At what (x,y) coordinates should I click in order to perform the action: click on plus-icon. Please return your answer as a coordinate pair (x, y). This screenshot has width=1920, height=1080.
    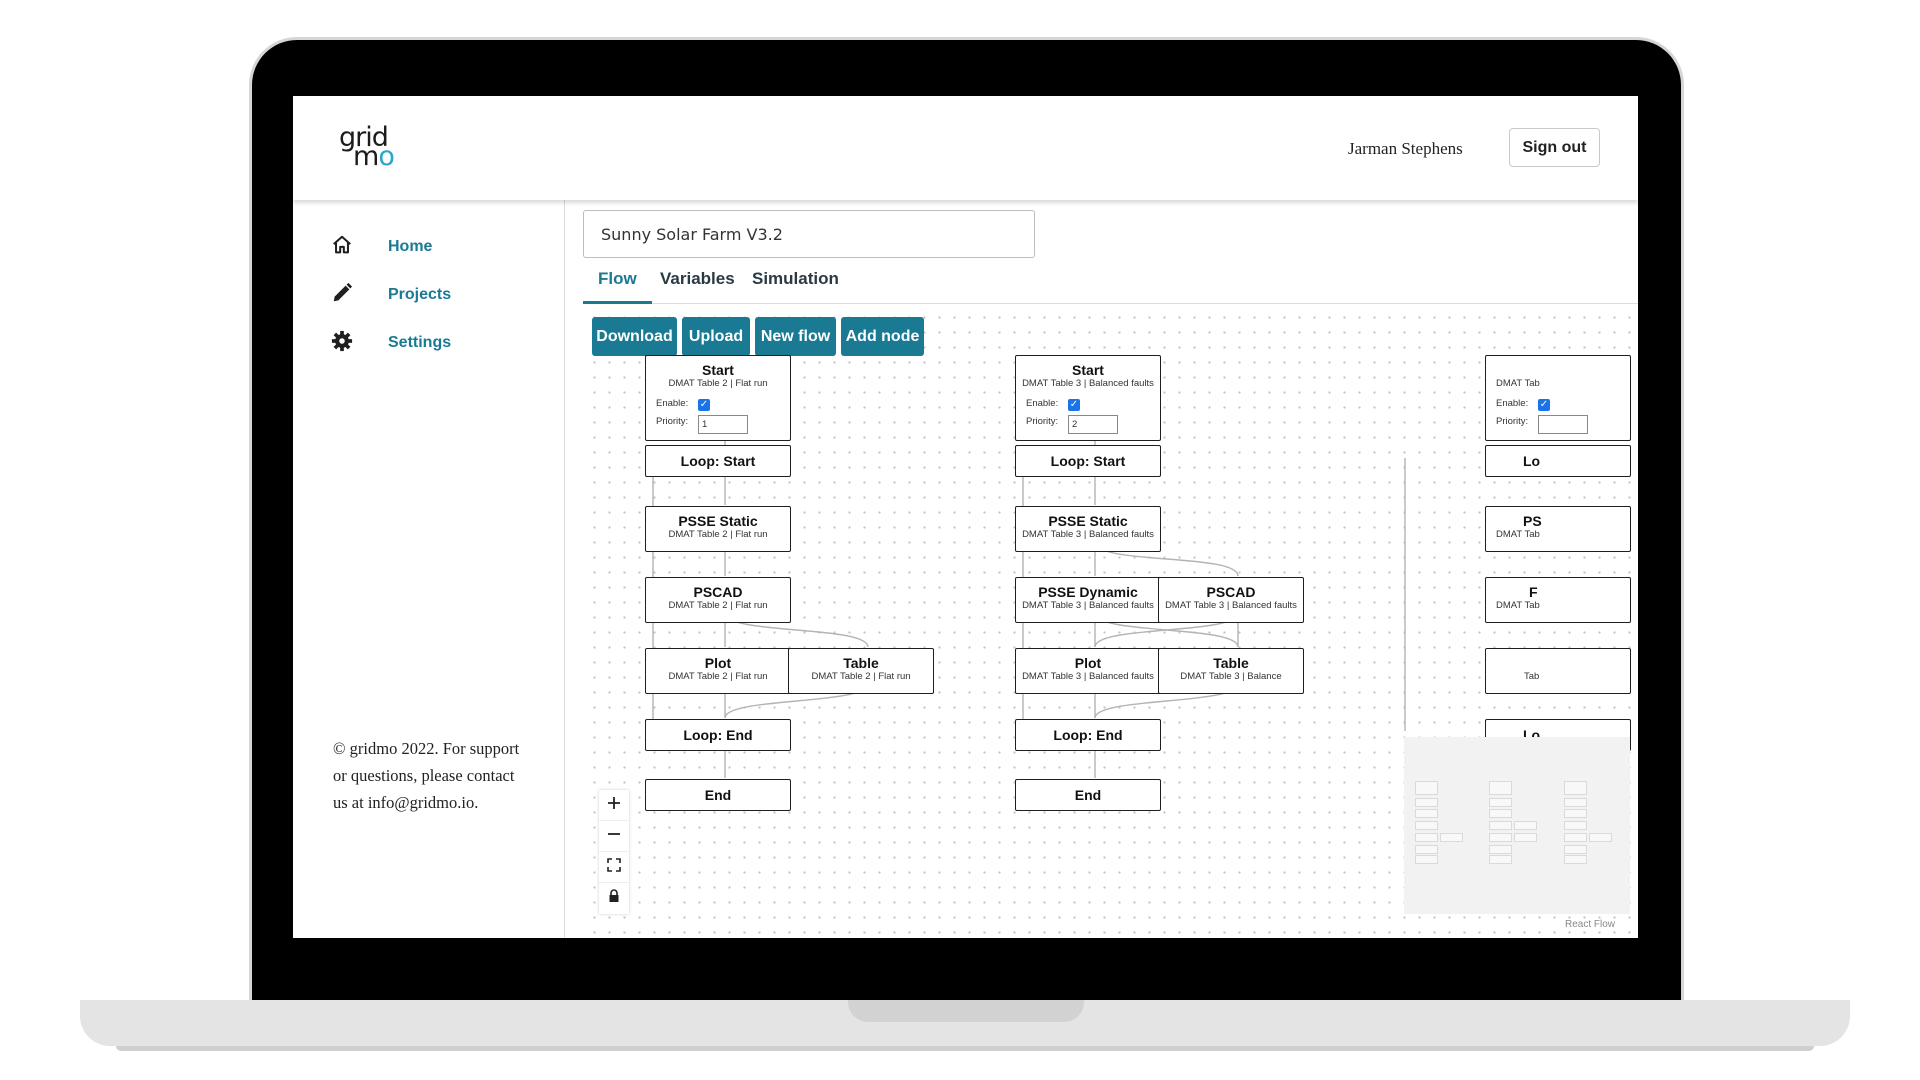
    Looking at the image, I should click on (614, 805).